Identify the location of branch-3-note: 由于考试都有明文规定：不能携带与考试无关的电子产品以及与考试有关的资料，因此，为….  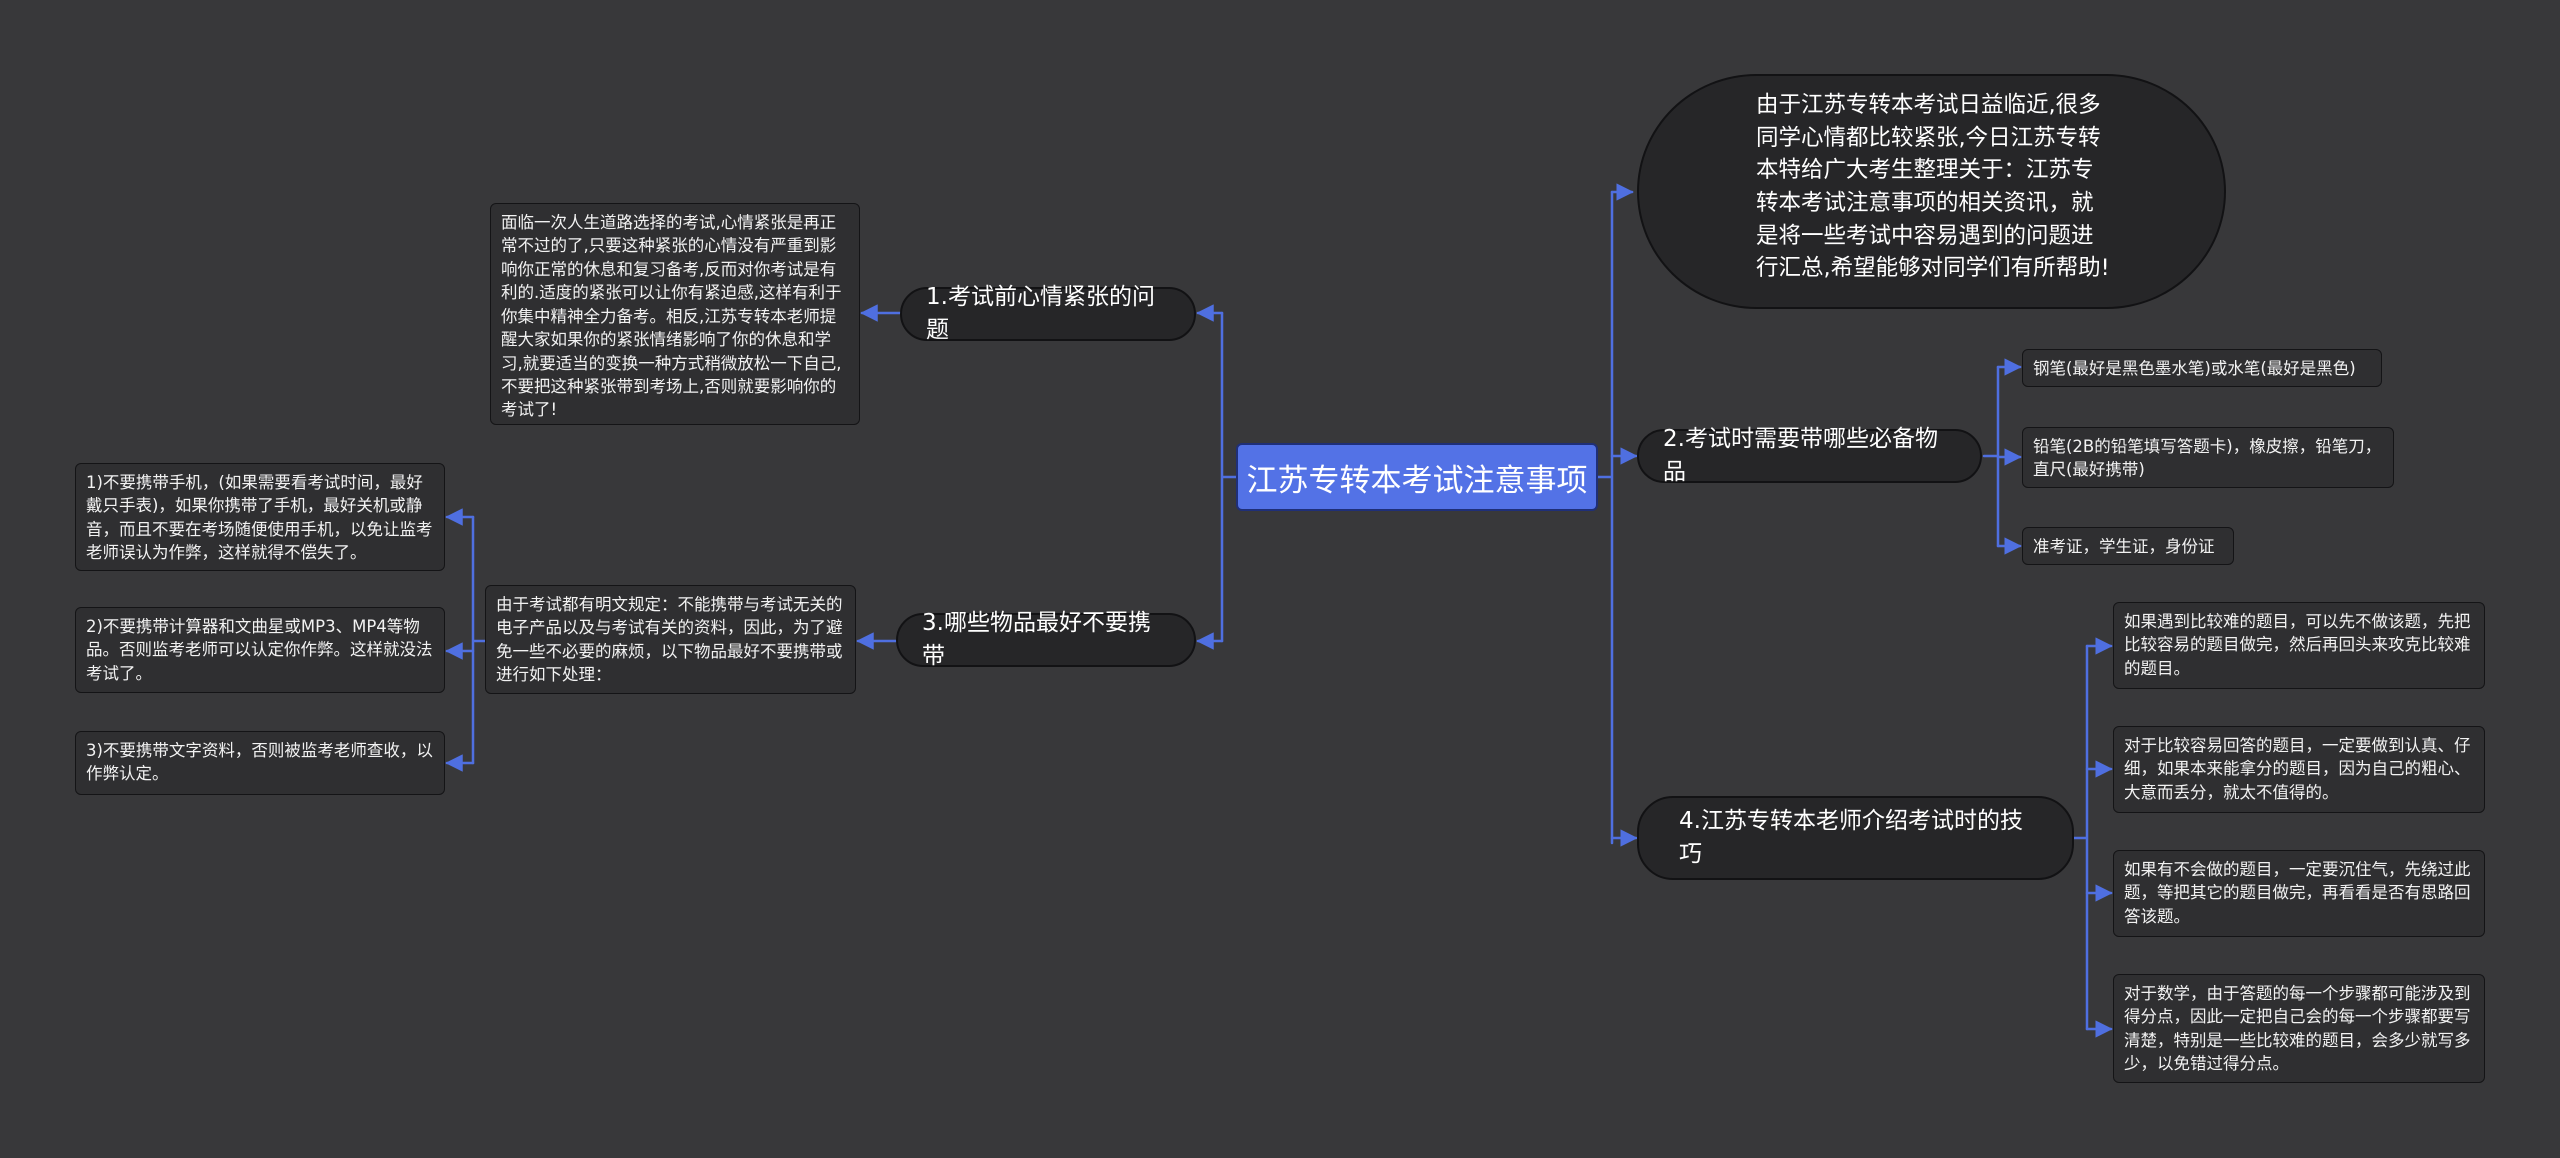
(670, 639).